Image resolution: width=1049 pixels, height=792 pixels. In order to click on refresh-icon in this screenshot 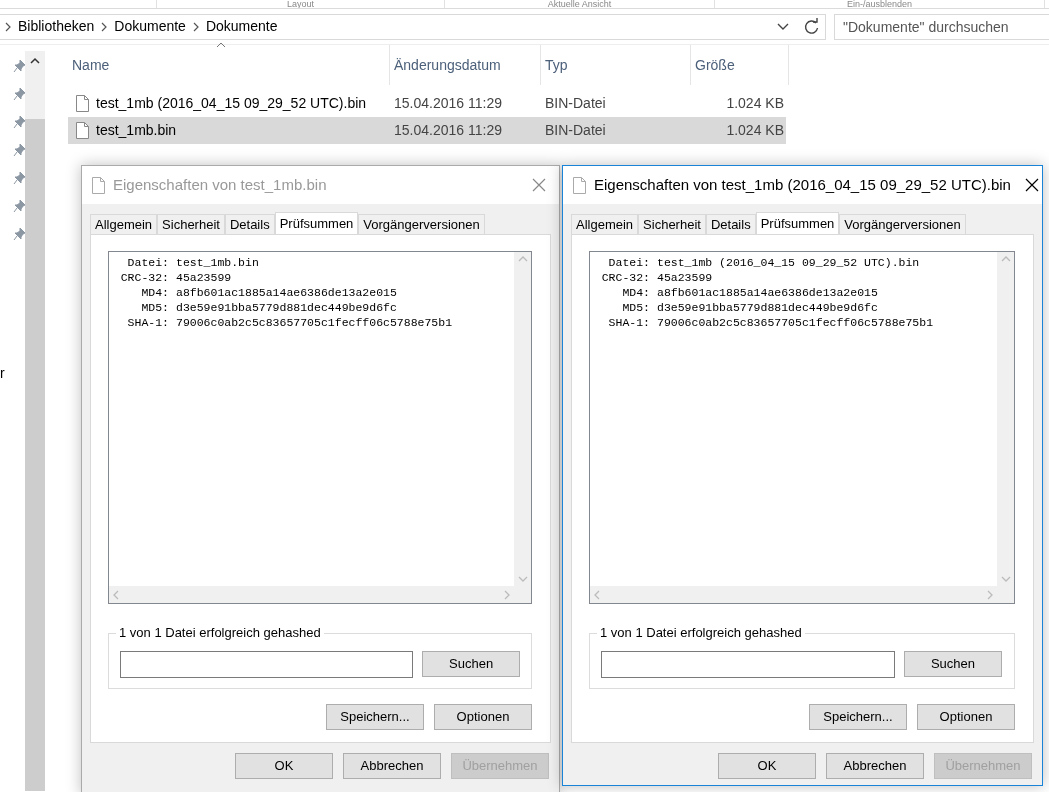, I will do `click(812, 26)`.